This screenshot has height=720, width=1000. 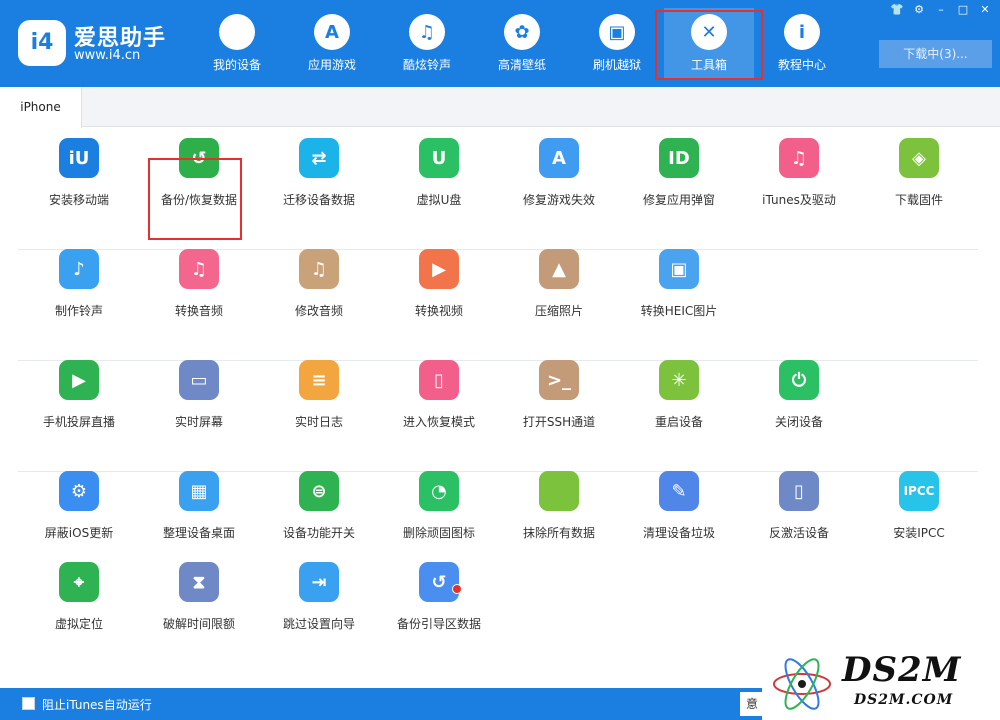 What do you see at coordinates (319, 582) in the screenshot?
I see `skip-setup-icon: ⇥` at bounding box center [319, 582].